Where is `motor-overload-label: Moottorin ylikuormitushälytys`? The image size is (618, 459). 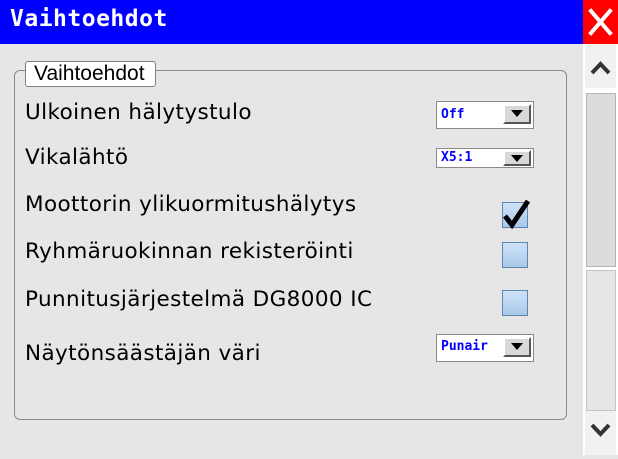 motor-overload-label: Moottorin ylikuormitushälytys is located at coordinates (191, 204).